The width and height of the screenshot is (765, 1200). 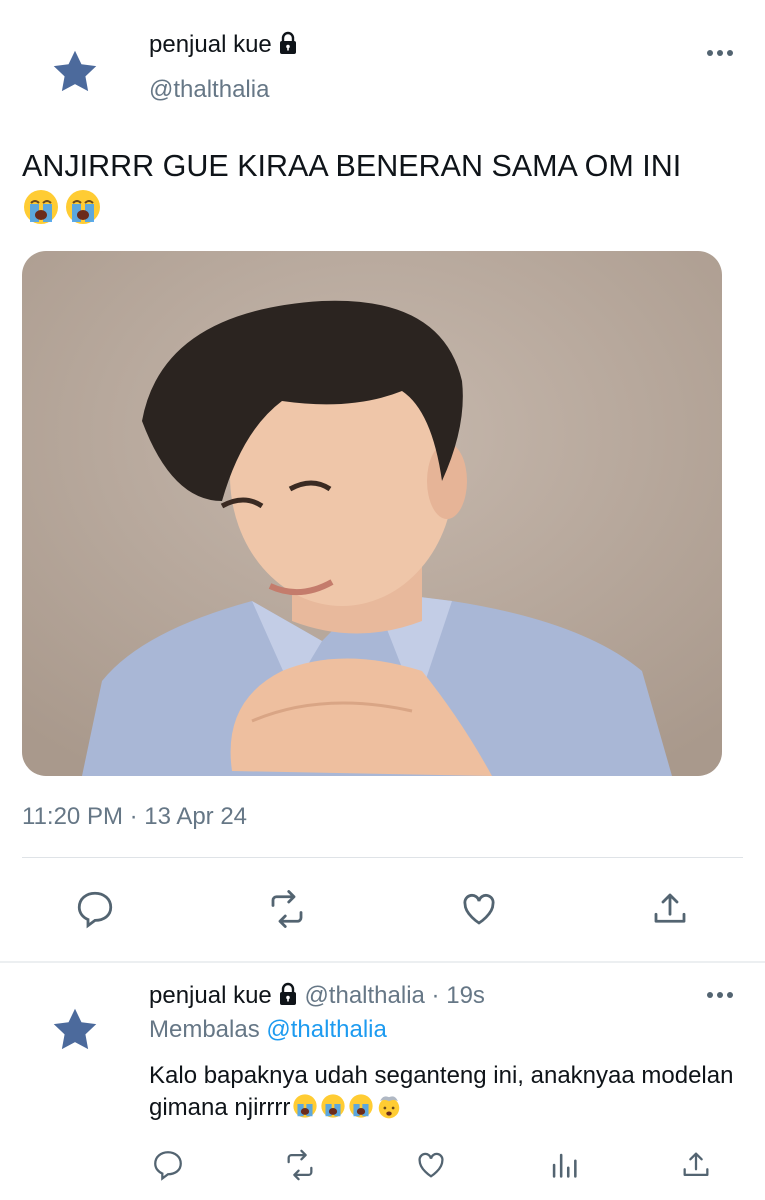 I want to click on tweet-emojis, so click(x=64, y=207).